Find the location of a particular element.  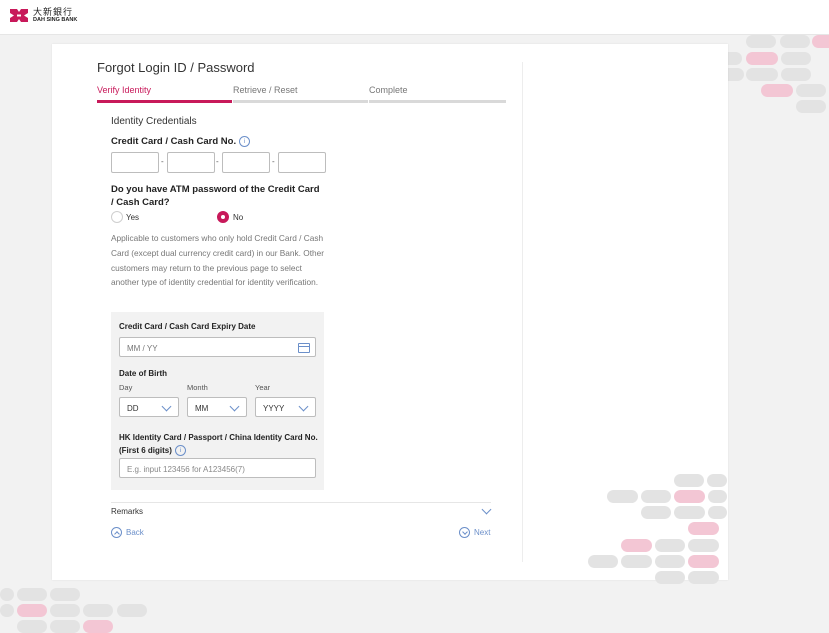

radio-yes-label: Yes is located at coordinates (133, 217).